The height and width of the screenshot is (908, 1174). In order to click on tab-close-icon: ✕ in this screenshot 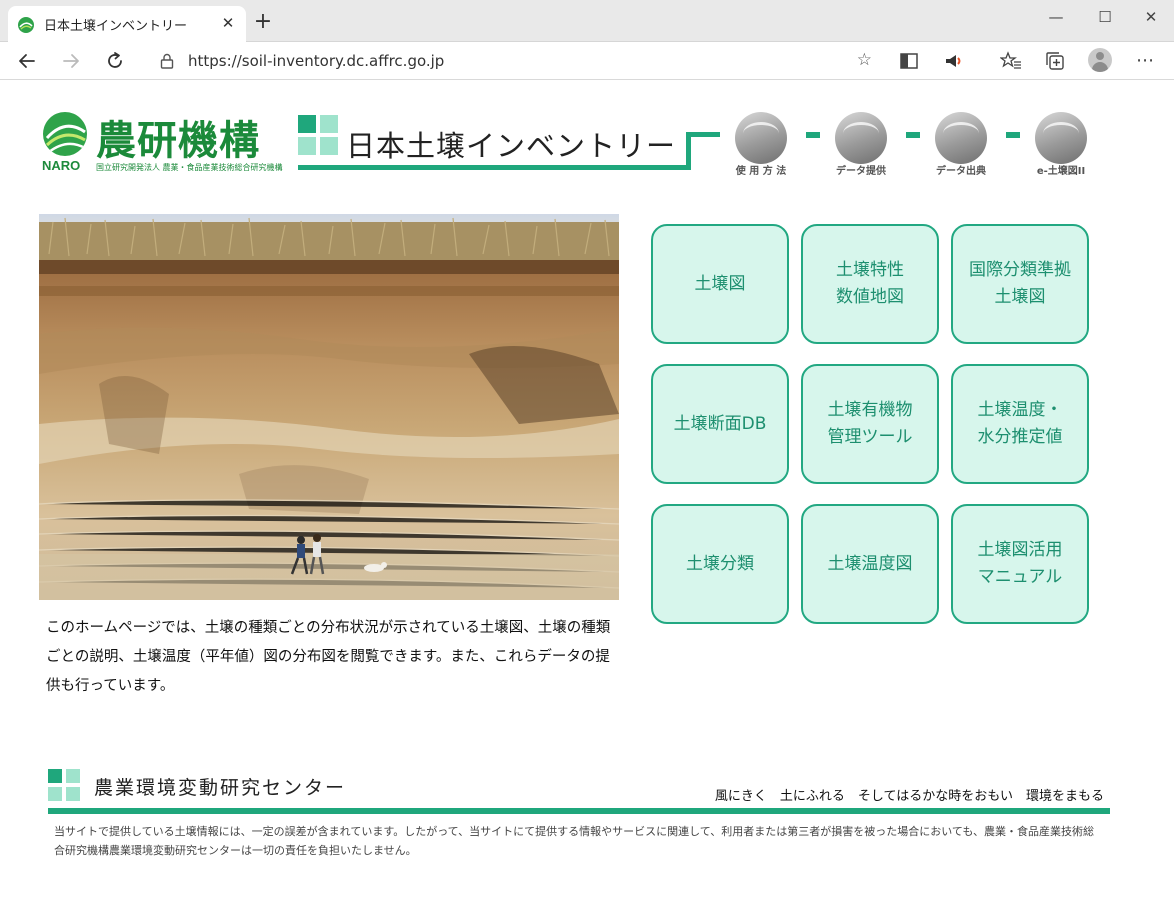, I will do `click(228, 23)`.